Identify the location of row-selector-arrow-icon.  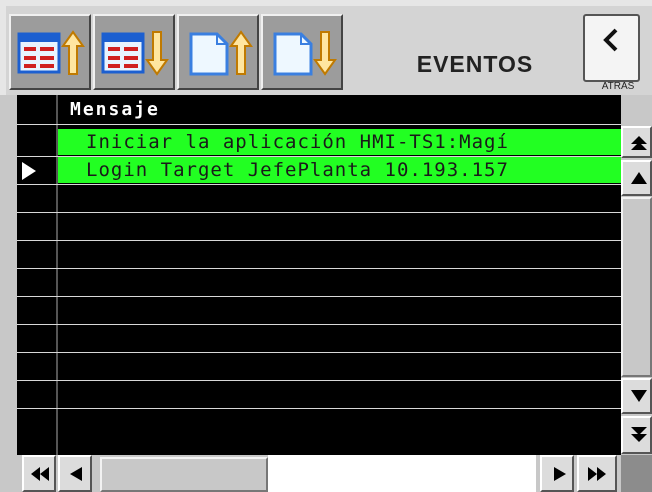
(29, 171).